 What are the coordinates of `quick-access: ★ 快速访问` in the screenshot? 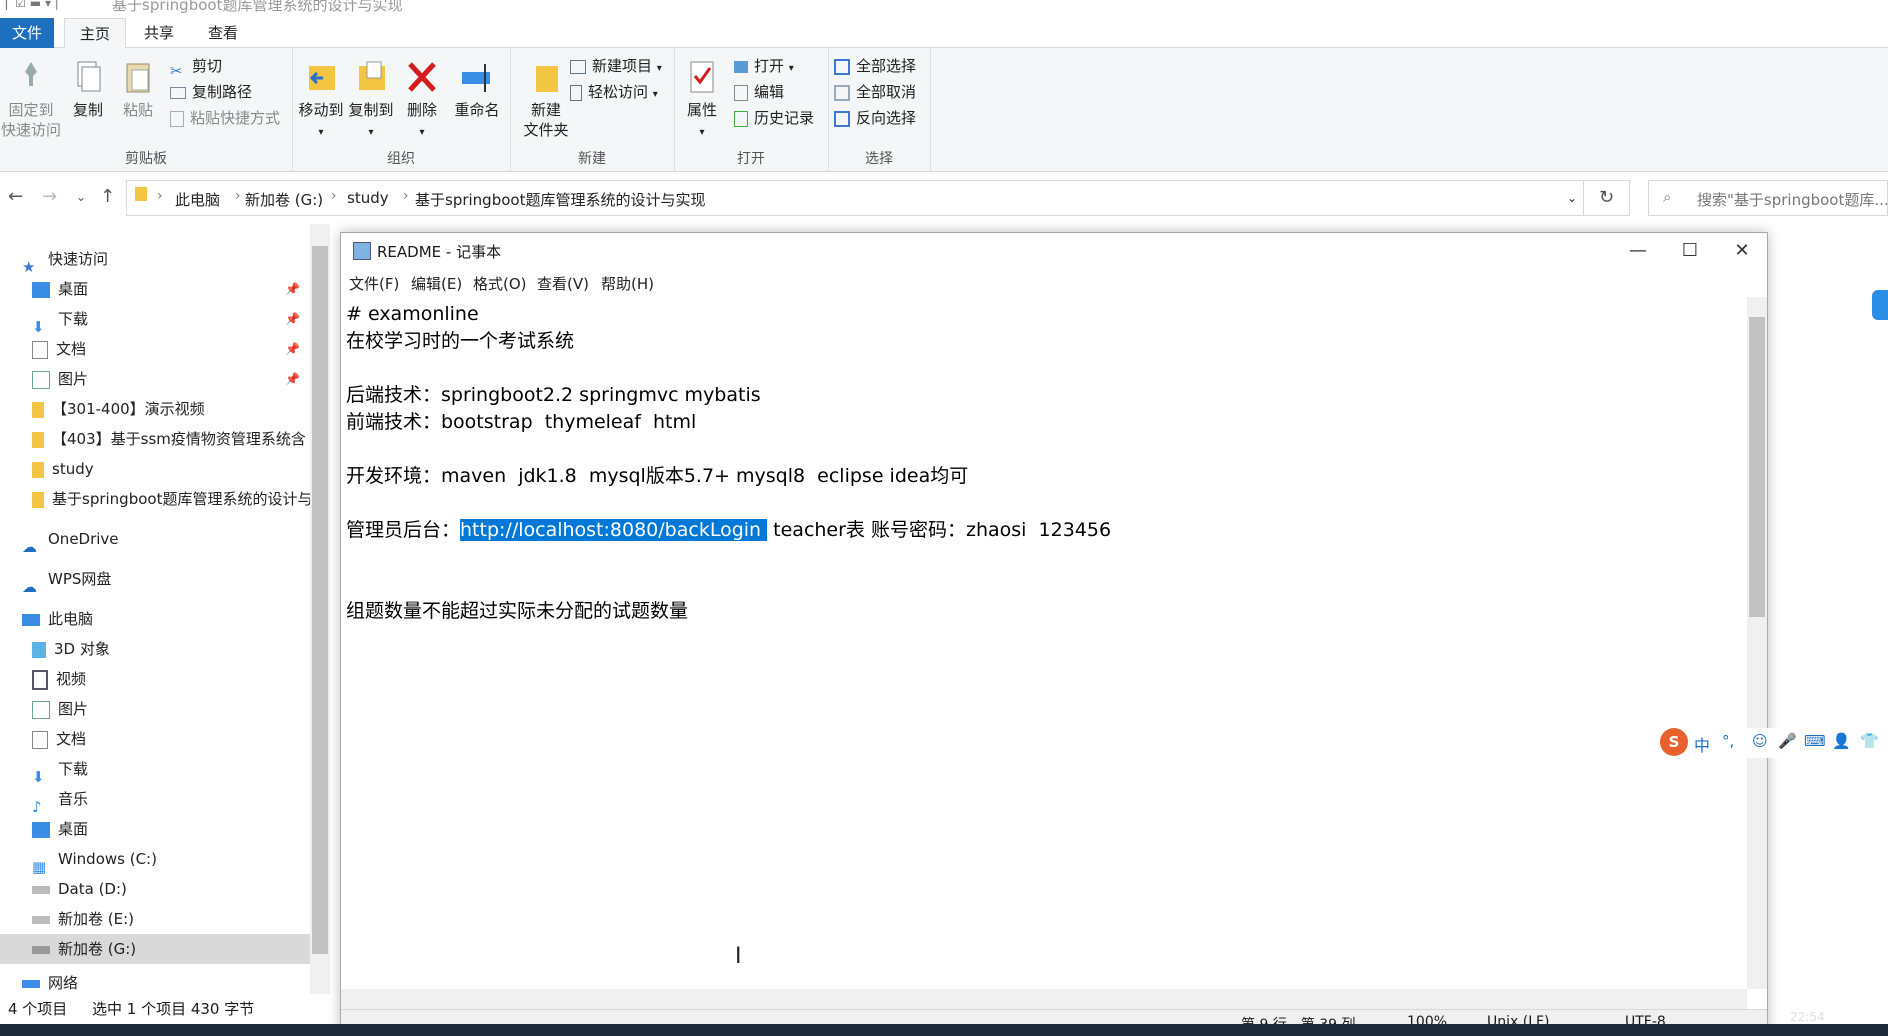 It's located at (177, 259).